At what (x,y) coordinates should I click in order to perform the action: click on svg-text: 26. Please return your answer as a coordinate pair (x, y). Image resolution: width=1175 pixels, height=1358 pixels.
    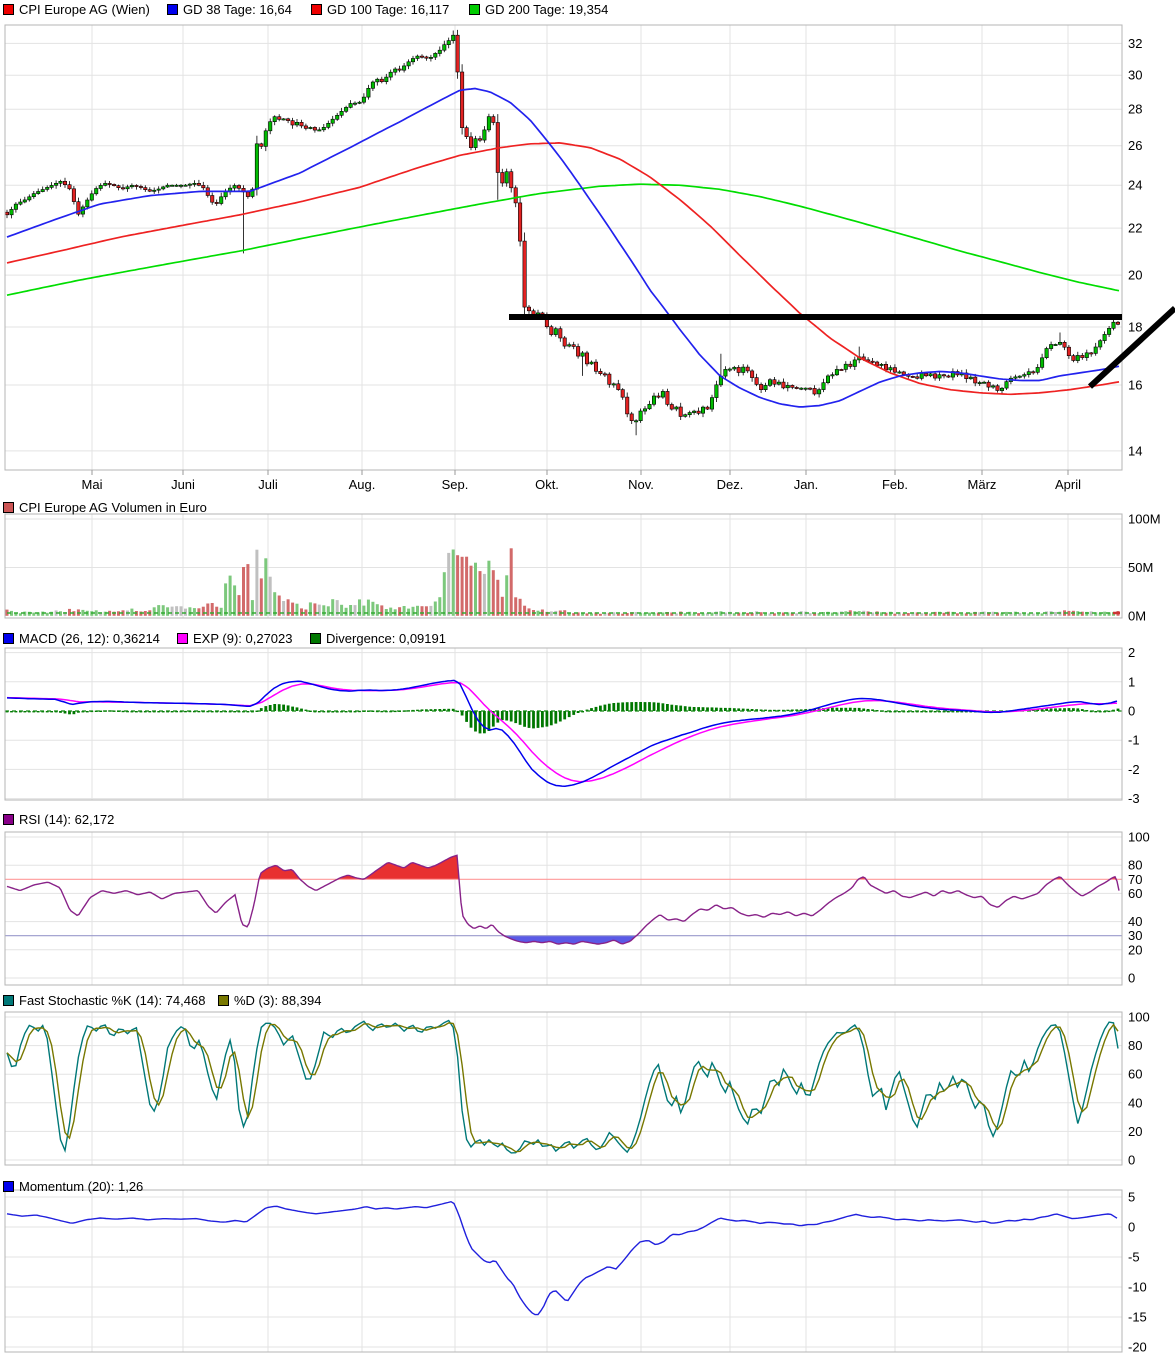
    Looking at the image, I should click on (1135, 145).